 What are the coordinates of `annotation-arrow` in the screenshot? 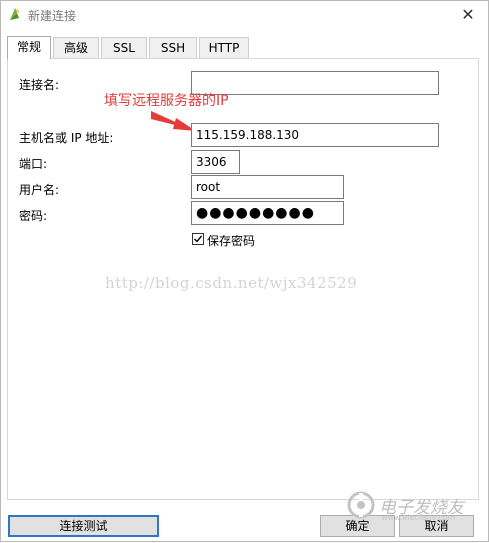 It's located at (173, 121).